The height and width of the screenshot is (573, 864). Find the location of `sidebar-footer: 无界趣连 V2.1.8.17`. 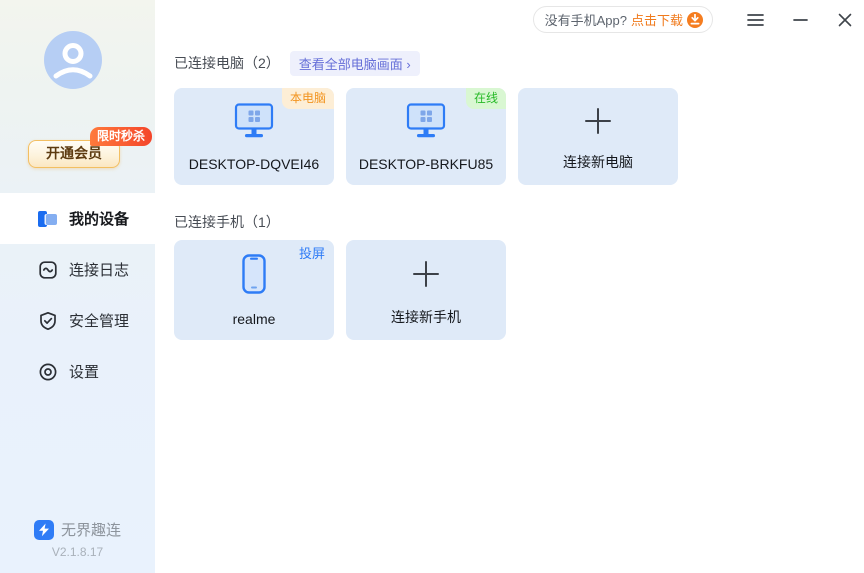

sidebar-footer: 无界趣连 V2.1.8.17 is located at coordinates (77, 539).